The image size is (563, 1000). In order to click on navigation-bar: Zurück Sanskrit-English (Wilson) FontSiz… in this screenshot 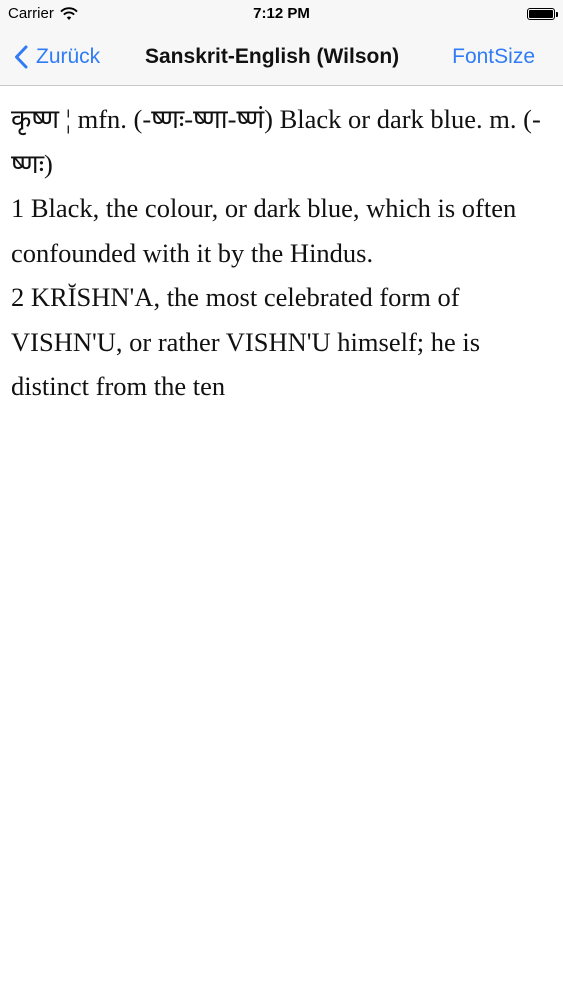, I will do `click(281, 58)`.